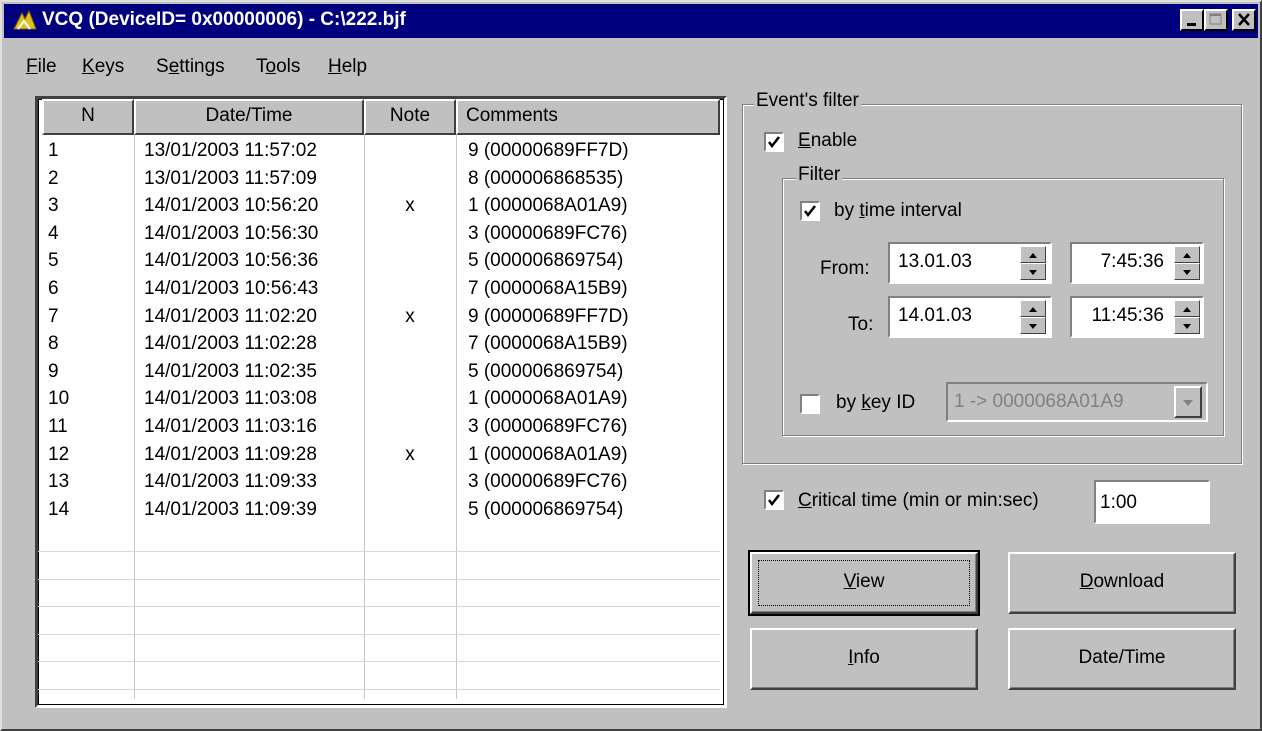  What do you see at coordinates (828, 140) in the screenshot?
I see `enable-label: Enable` at bounding box center [828, 140].